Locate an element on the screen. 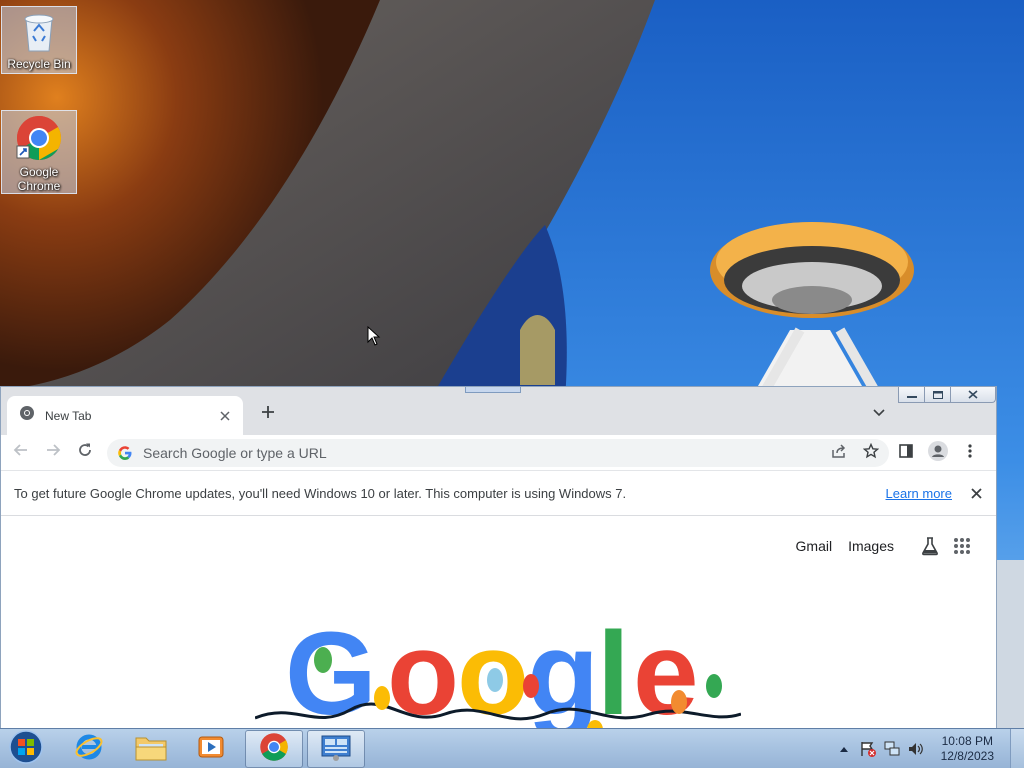 The image size is (1024, 768). omnibox-input is located at coordinates (511, 453).